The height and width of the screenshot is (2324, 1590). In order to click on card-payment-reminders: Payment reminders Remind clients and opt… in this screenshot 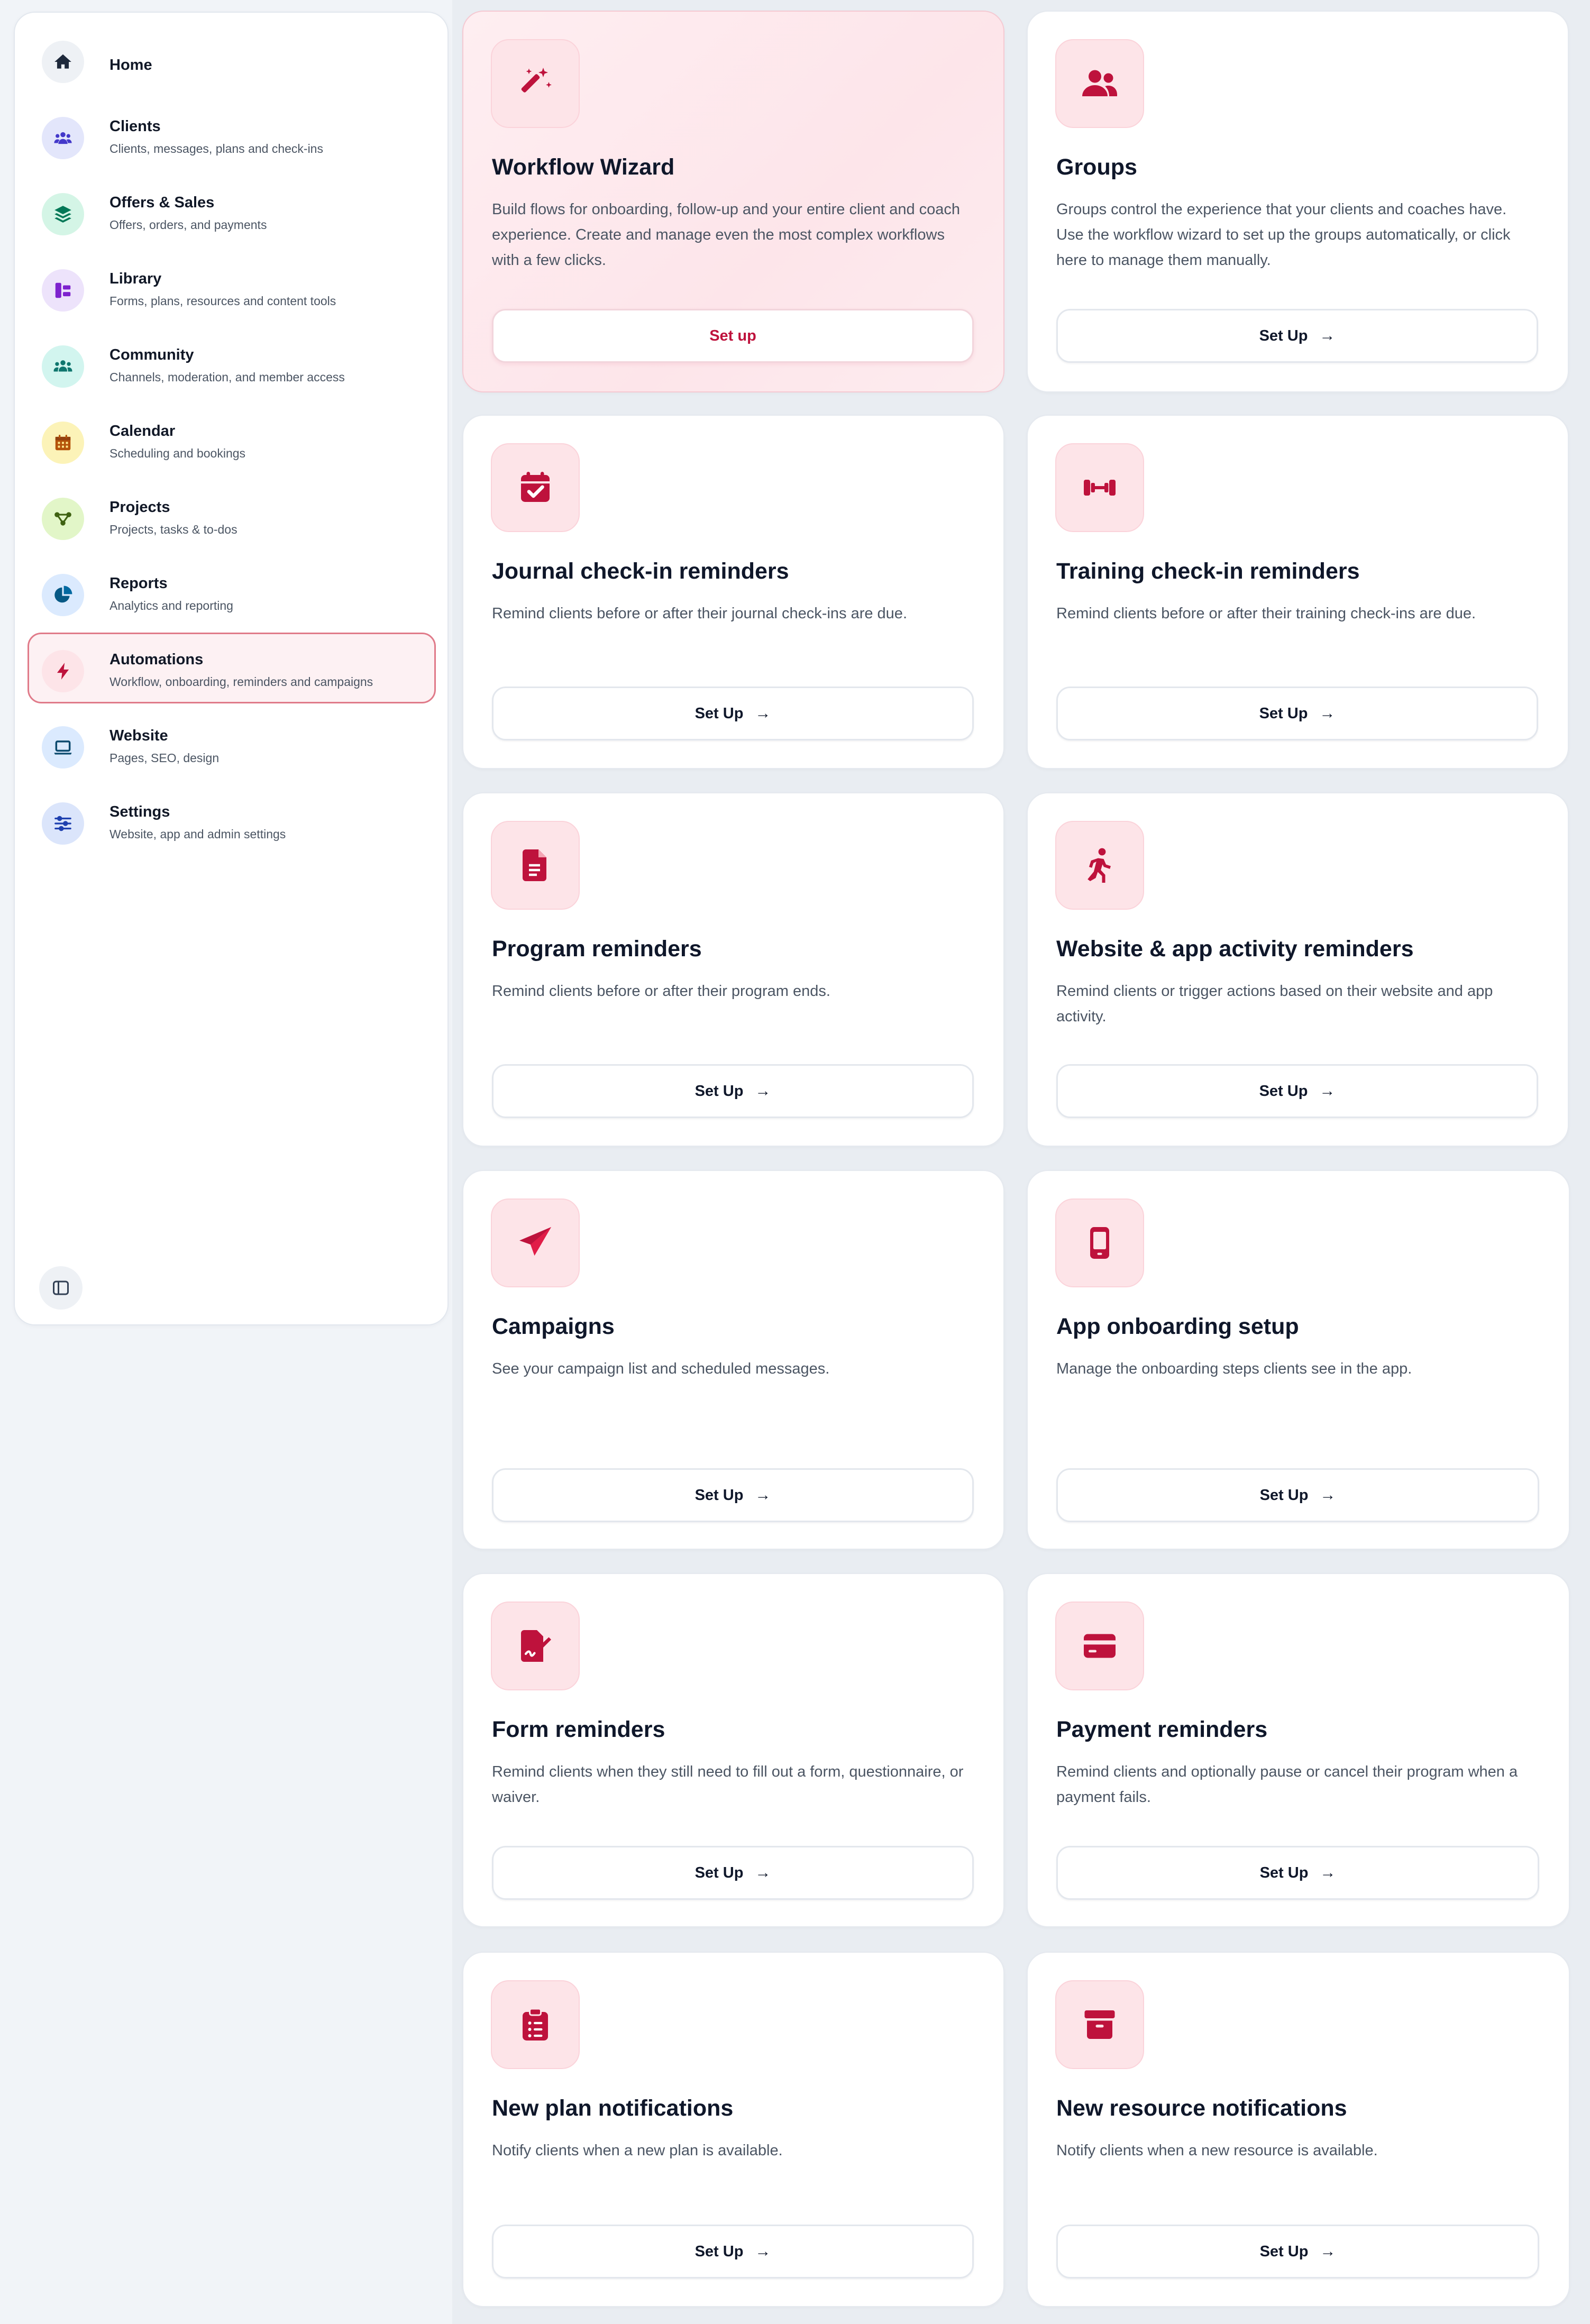, I will do `click(1298, 1750)`.